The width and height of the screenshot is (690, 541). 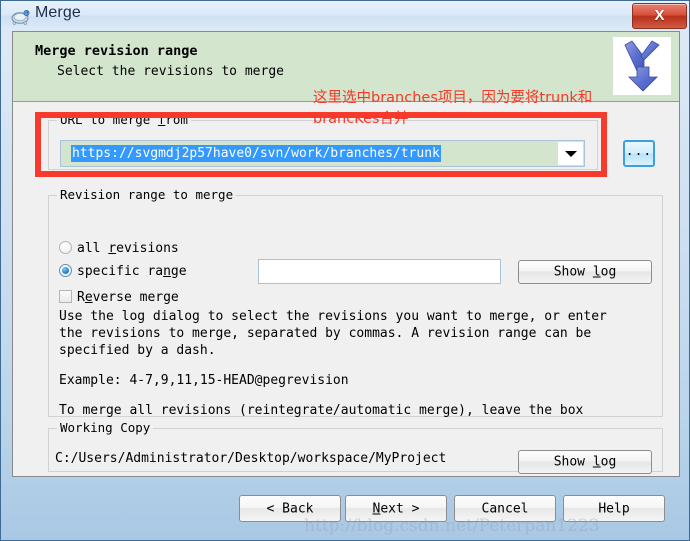 I want to click on banner-subtitle: Select the revisions to merge, so click(x=170, y=71).